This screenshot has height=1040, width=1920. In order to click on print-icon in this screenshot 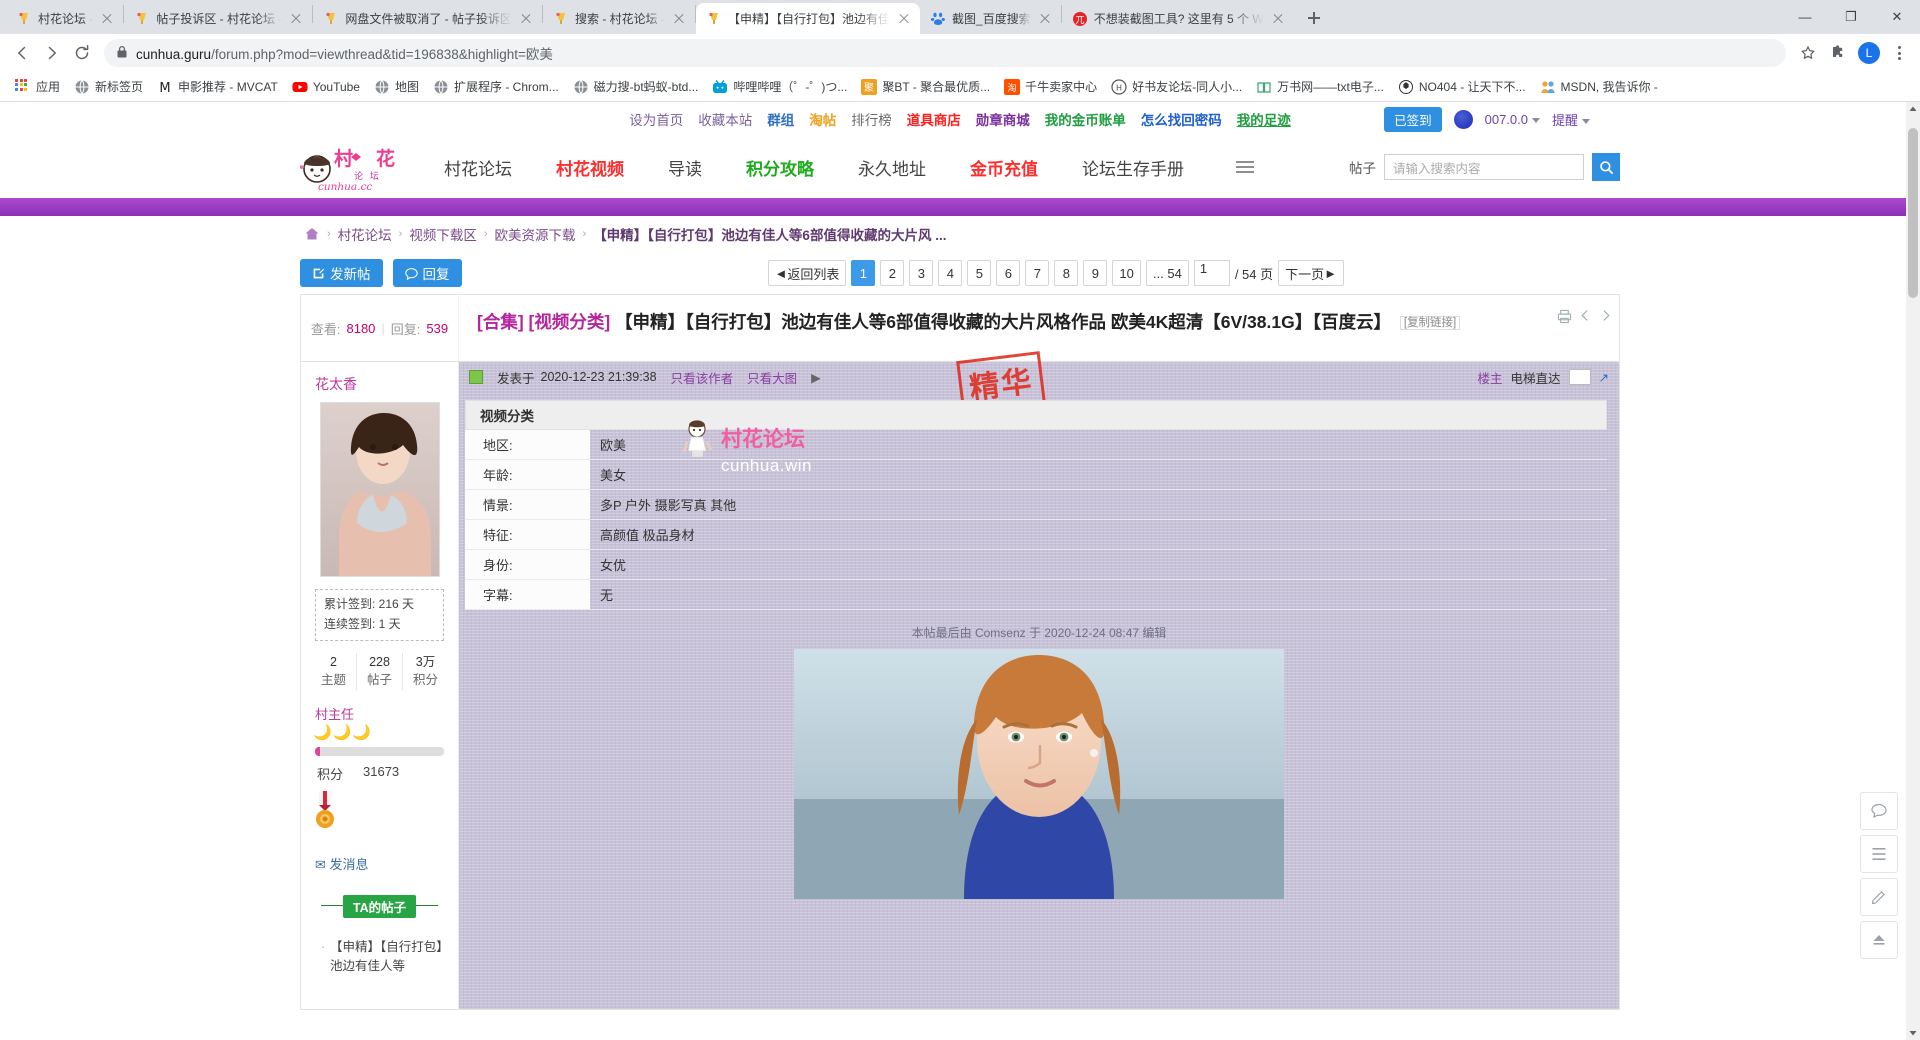, I will do `click(1564, 319)`.